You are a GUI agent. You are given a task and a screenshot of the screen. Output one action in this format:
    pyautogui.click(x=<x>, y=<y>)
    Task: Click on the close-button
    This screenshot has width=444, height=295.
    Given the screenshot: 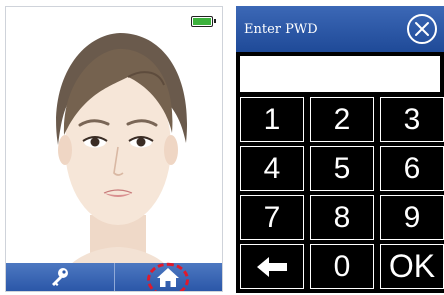 What is the action you would take?
    pyautogui.click(x=422, y=29)
    